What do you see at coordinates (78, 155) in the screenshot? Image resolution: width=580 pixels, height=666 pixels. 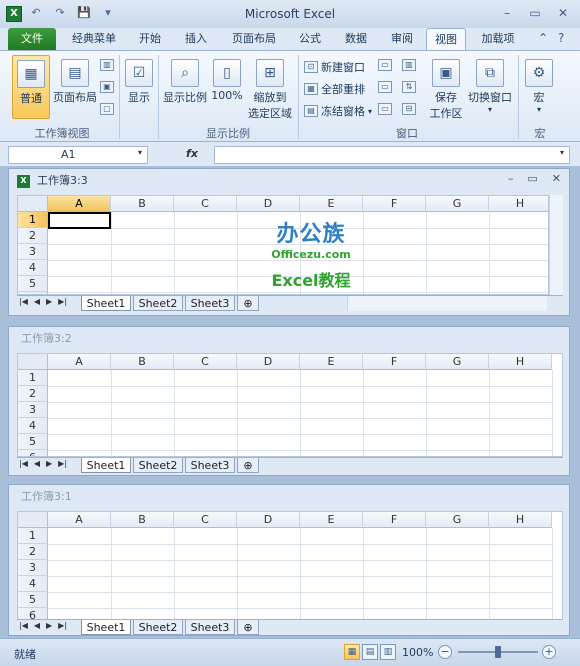 I see `name-box: A1` at bounding box center [78, 155].